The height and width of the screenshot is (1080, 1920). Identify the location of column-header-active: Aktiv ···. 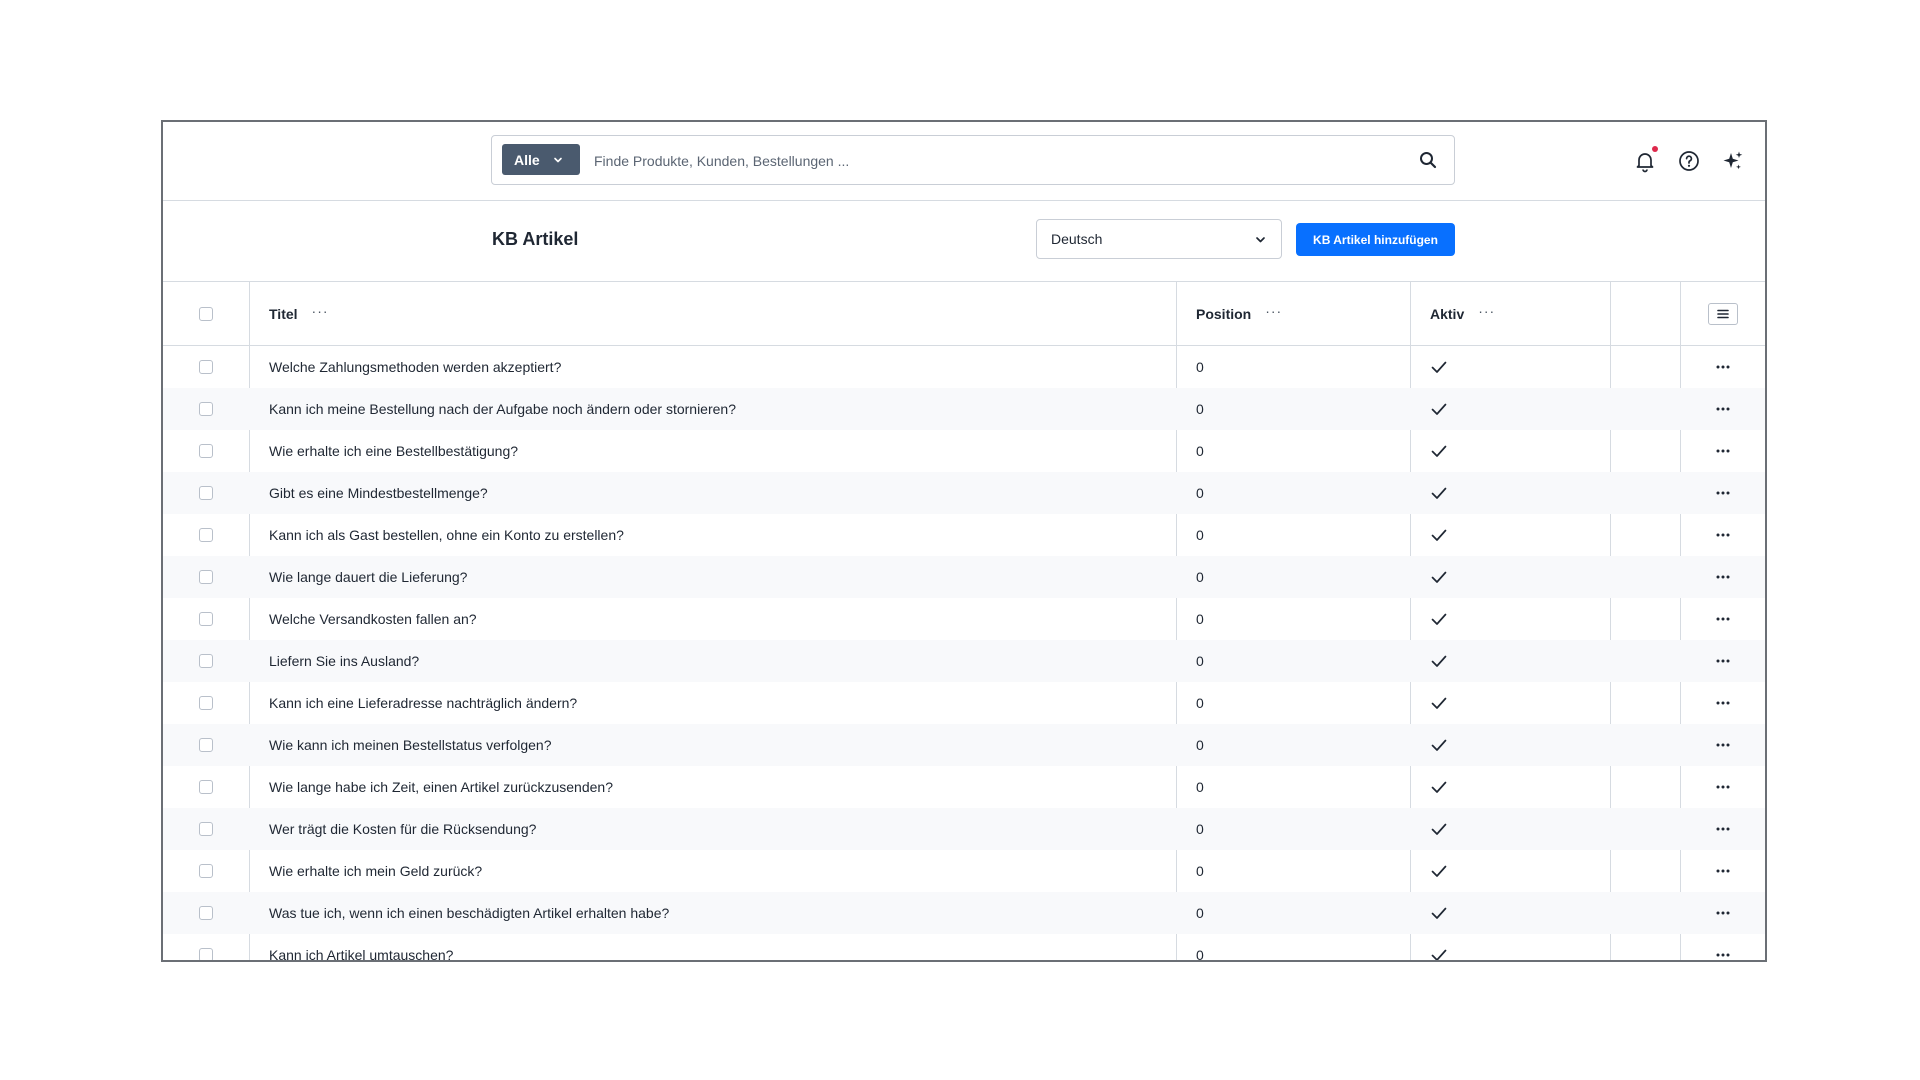
(1510, 313).